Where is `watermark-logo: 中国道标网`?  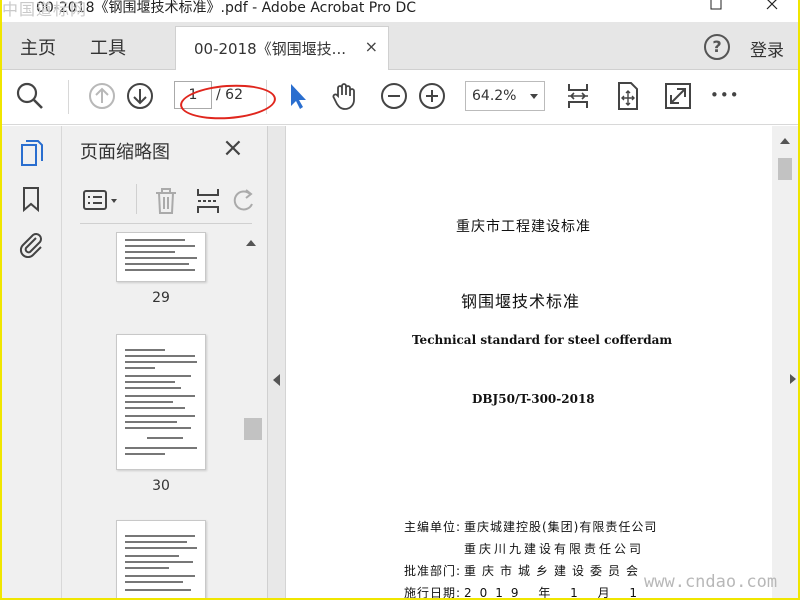 watermark-logo: 中国道标网 is located at coordinates (45, 9).